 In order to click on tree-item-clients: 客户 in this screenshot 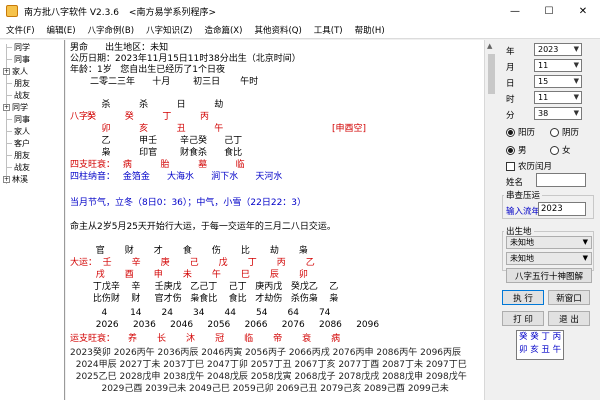, I will do `click(15, 143)`.